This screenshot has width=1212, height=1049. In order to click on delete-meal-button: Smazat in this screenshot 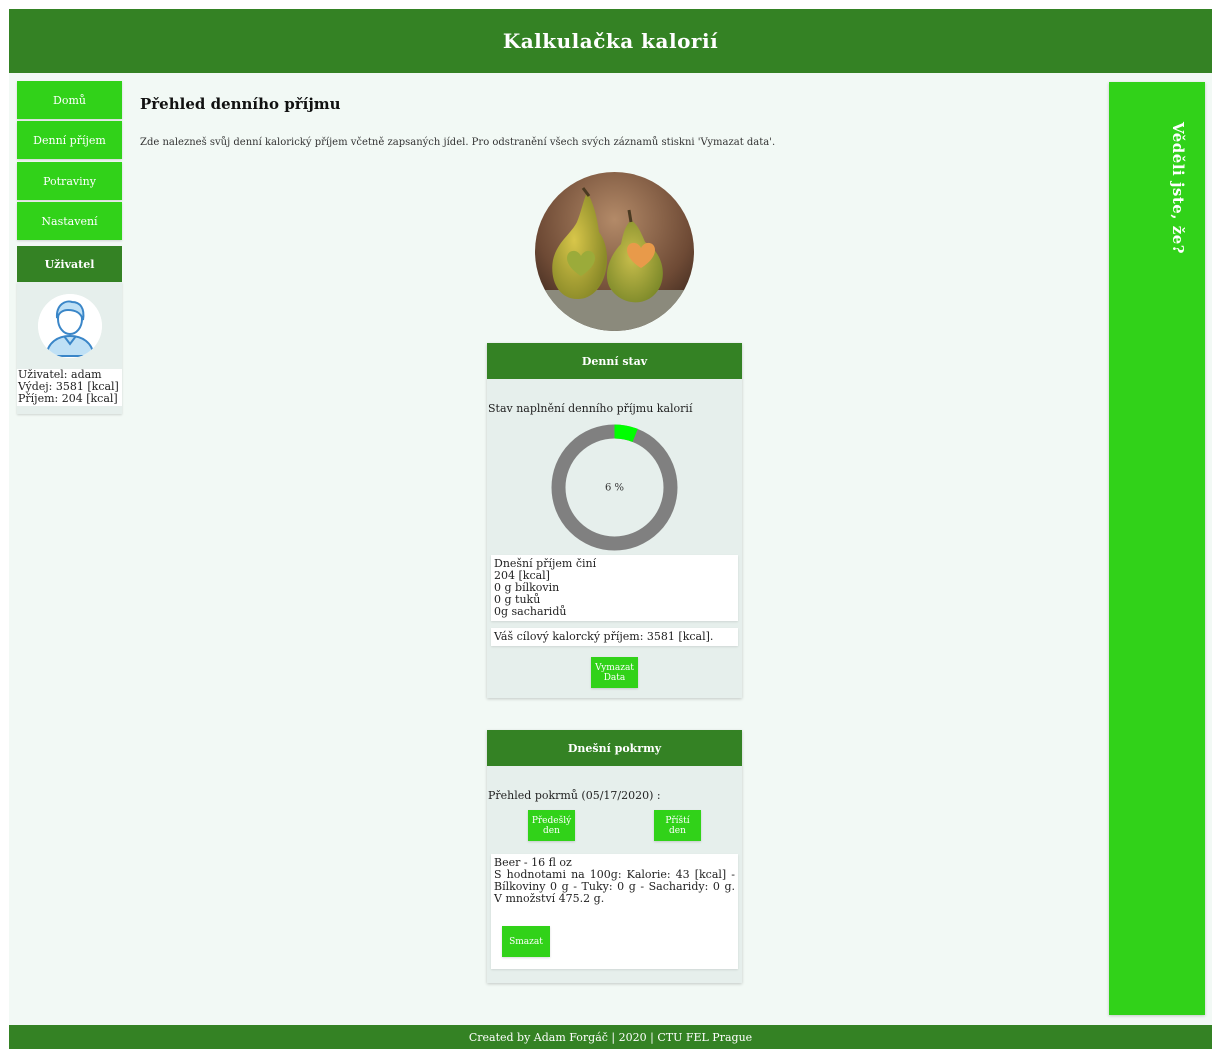, I will do `click(526, 941)`.